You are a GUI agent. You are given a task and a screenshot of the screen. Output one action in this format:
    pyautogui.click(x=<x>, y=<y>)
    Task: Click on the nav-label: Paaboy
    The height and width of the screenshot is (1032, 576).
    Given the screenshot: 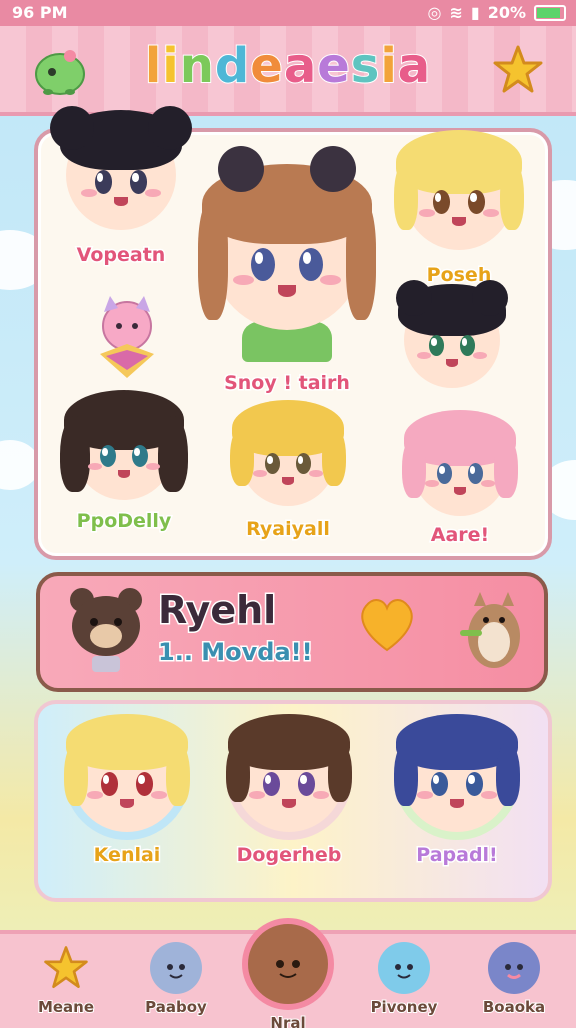 What is the action you would take?
    pyautogui.click(x=176, y=1007)
    